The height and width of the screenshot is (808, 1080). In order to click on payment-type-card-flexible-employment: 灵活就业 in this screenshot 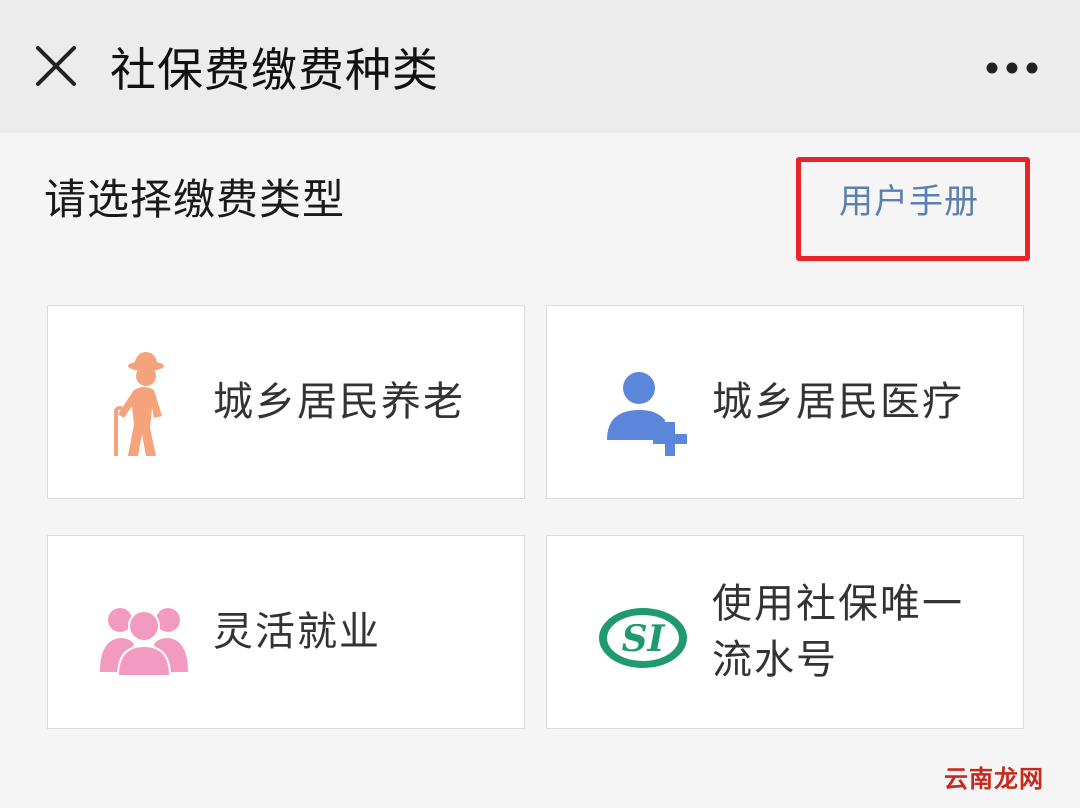, I will do `click(286, 632)`.